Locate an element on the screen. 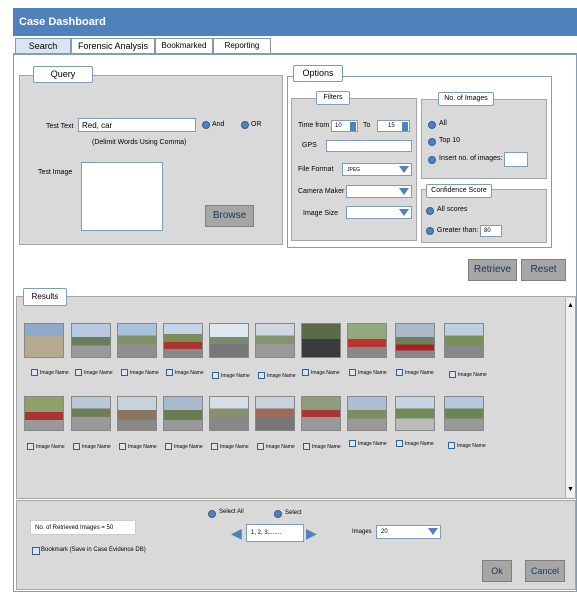 The image size is (577, 592). next-page-icon: ▶ is located at coordinates (311, 533).